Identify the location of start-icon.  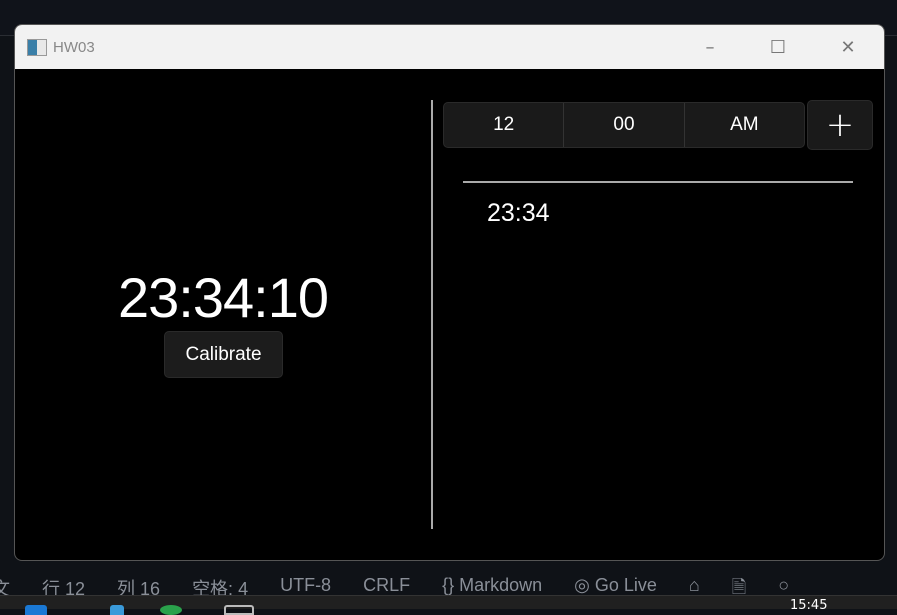
(36, 610).